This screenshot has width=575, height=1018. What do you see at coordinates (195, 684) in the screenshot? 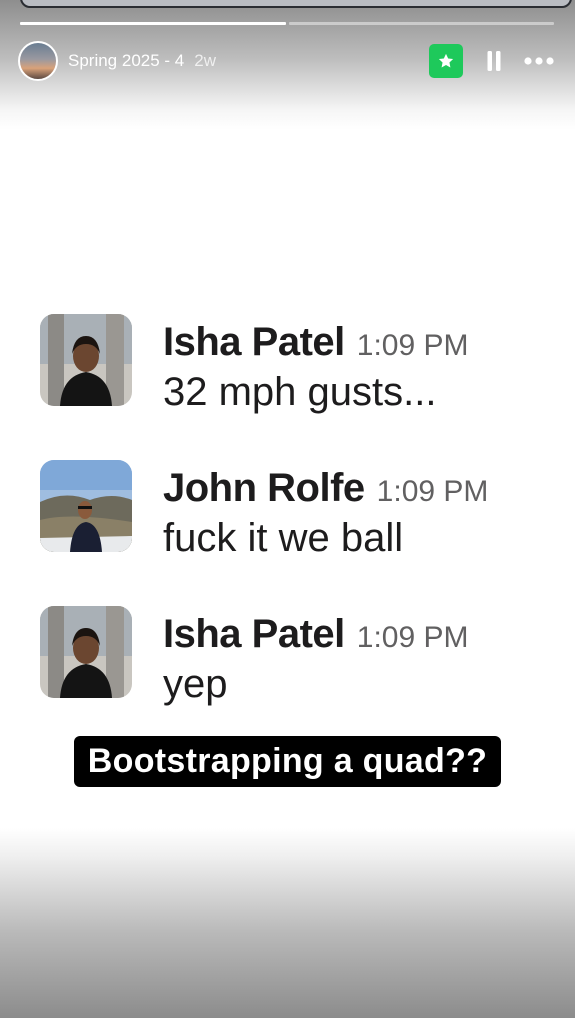
I see `message-text: yep` at bounding box center [195, 684].